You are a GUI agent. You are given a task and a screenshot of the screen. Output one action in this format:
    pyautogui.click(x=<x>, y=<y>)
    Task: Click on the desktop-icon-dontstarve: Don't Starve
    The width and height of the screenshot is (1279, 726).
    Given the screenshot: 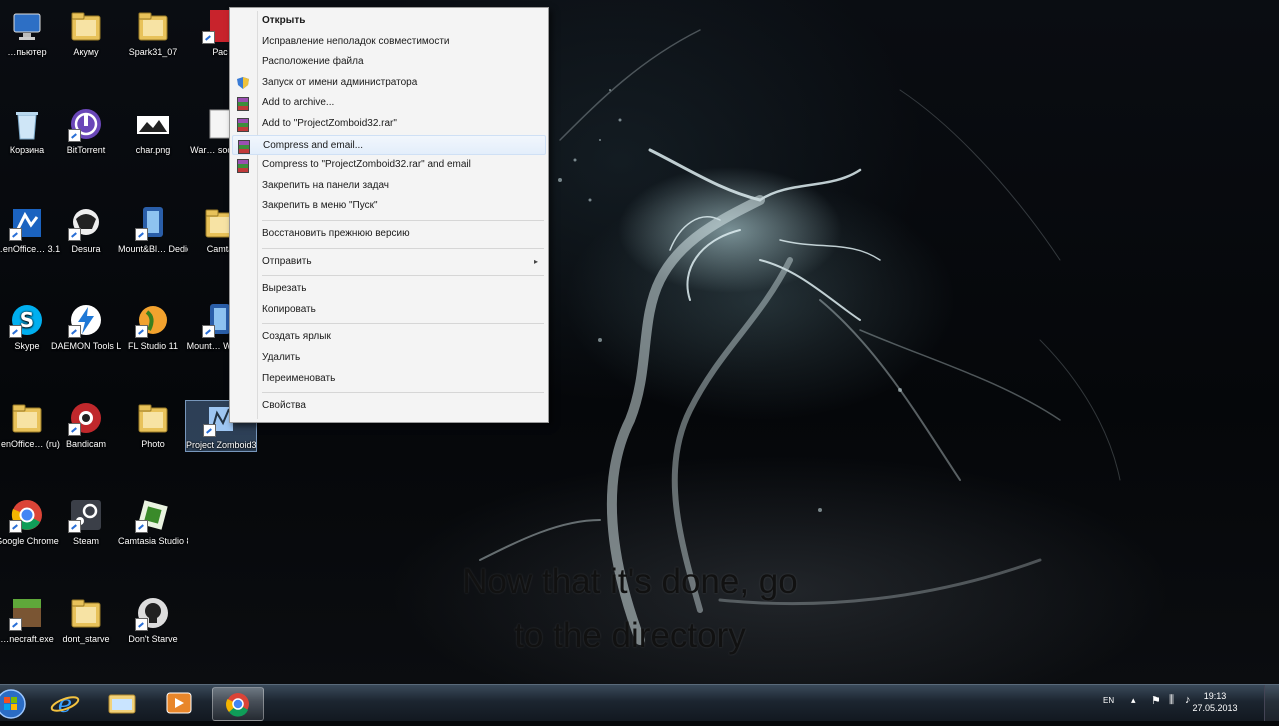 What is the action you would take?
    pyautogui.click(x=153, y=620)
    